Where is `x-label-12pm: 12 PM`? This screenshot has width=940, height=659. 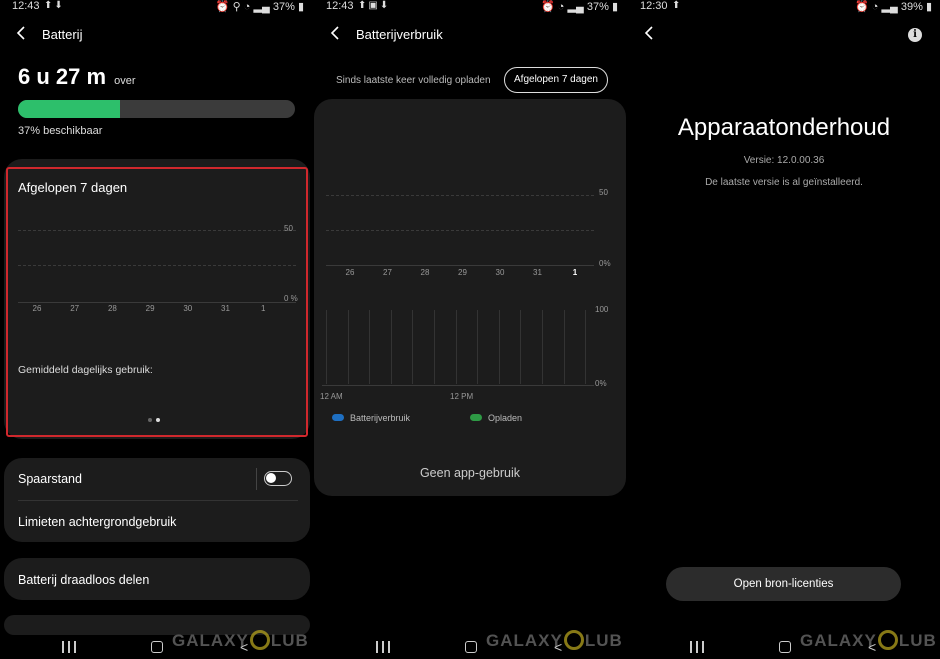
x-label-12pm: 12 PM is located at coordinates (462, 396).